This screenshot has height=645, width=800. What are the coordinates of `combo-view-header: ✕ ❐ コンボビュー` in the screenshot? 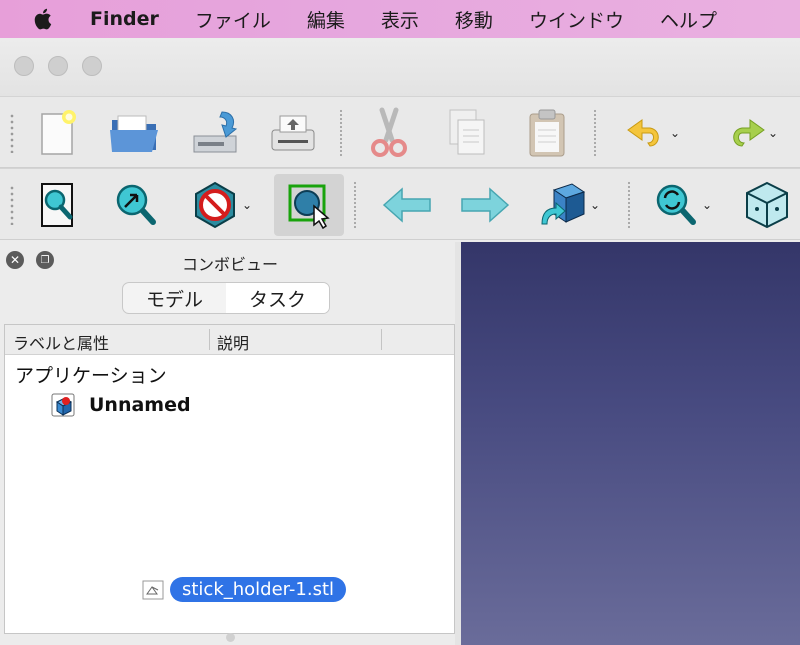 It's located at (230, 260).